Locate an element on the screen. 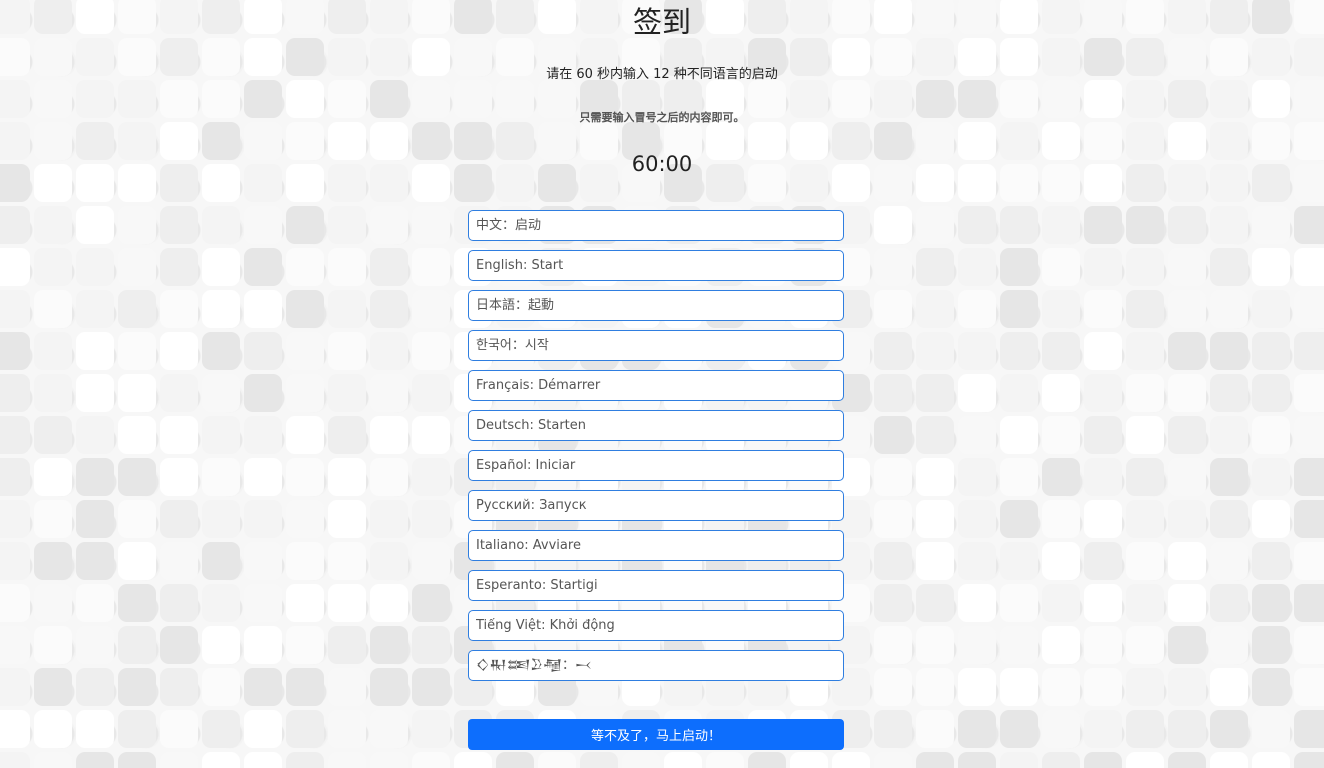 The height and width of the screenshot is (768, 1324). language-input-spanish is located at coordinates (656, 465).